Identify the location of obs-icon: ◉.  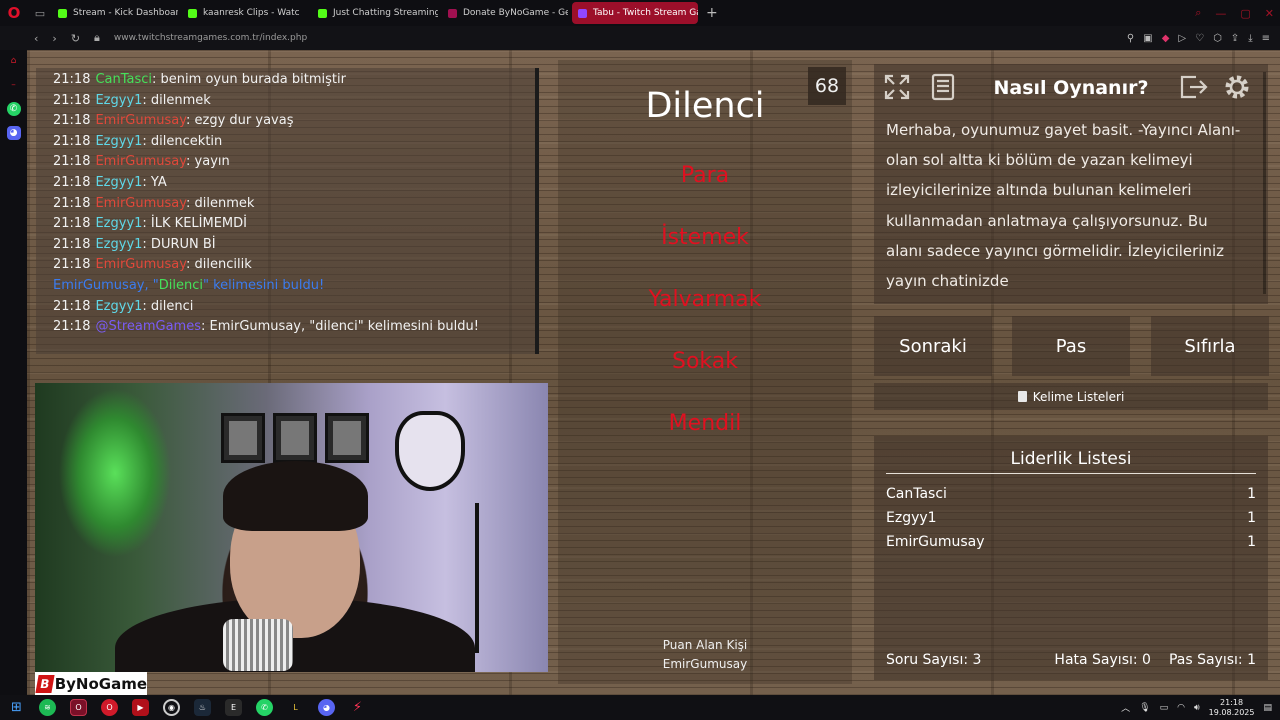
(171, 707).